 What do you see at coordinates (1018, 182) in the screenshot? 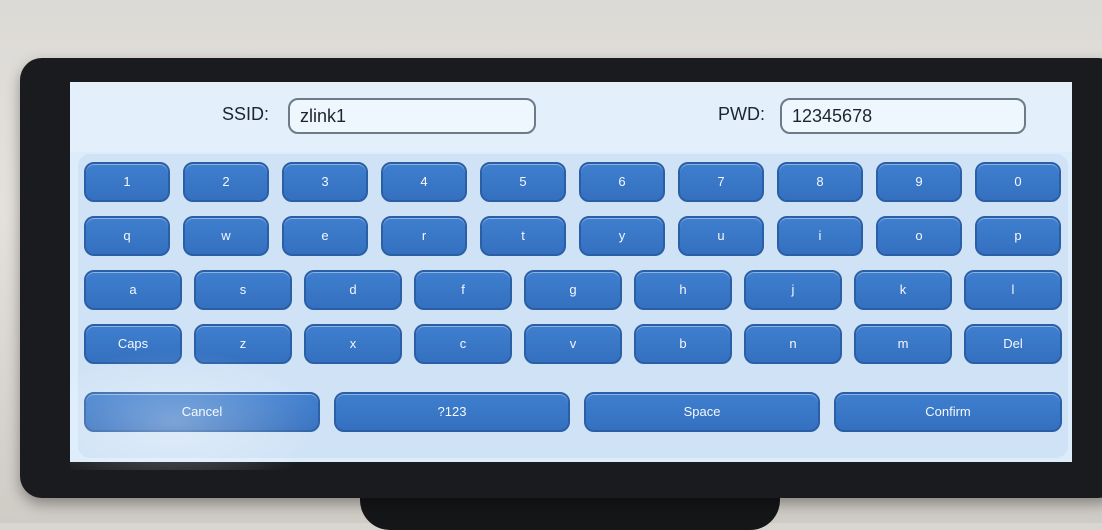
I see `key-0: 0` at bounding box center [1018, 182].